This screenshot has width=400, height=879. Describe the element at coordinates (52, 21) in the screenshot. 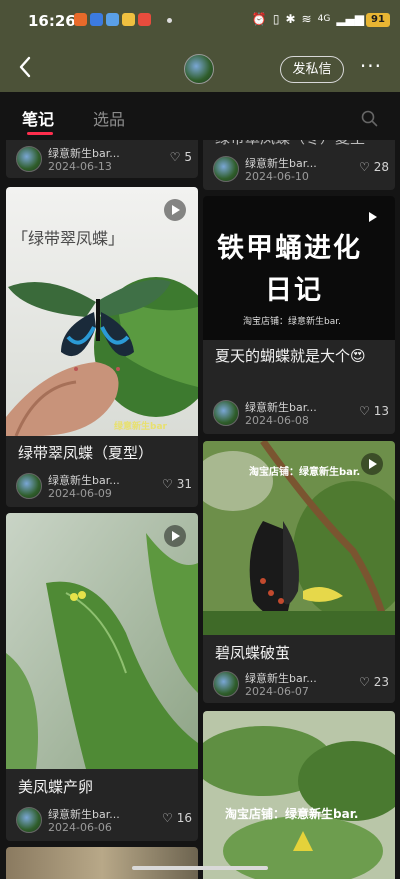

I see `status-time: 16:26` at that location.